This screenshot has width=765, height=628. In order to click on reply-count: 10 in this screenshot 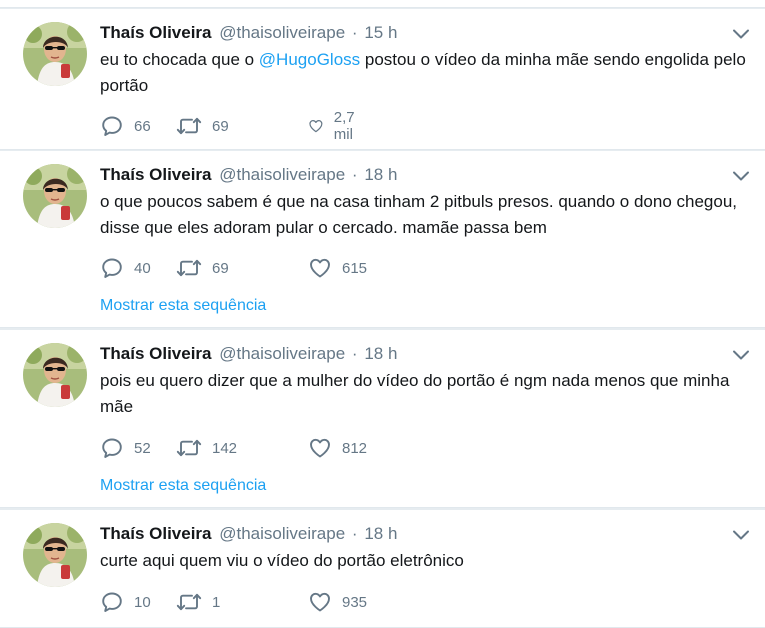, I will do `click(142, 602)`.